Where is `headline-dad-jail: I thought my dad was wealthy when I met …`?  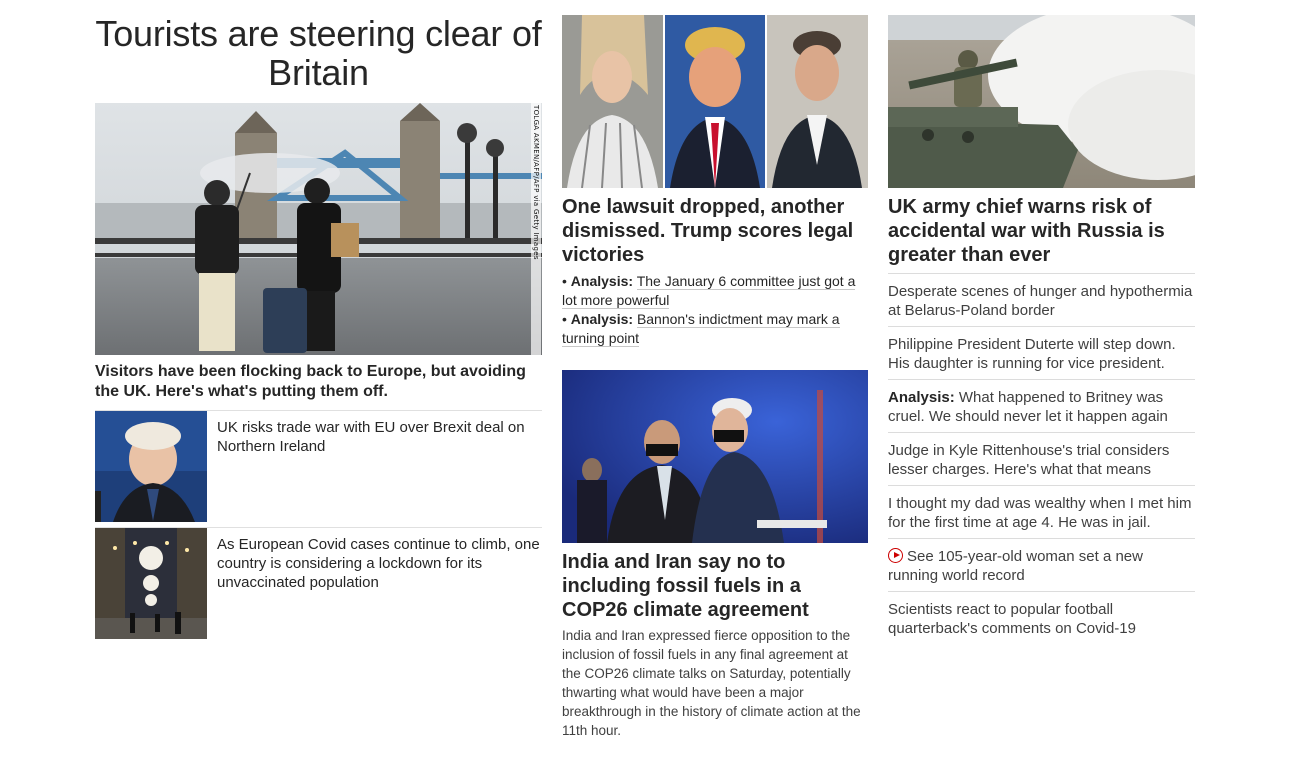
headline-dad-jail: I thought my dad was wealthy when I met … is located at coordinates (1041, 511).